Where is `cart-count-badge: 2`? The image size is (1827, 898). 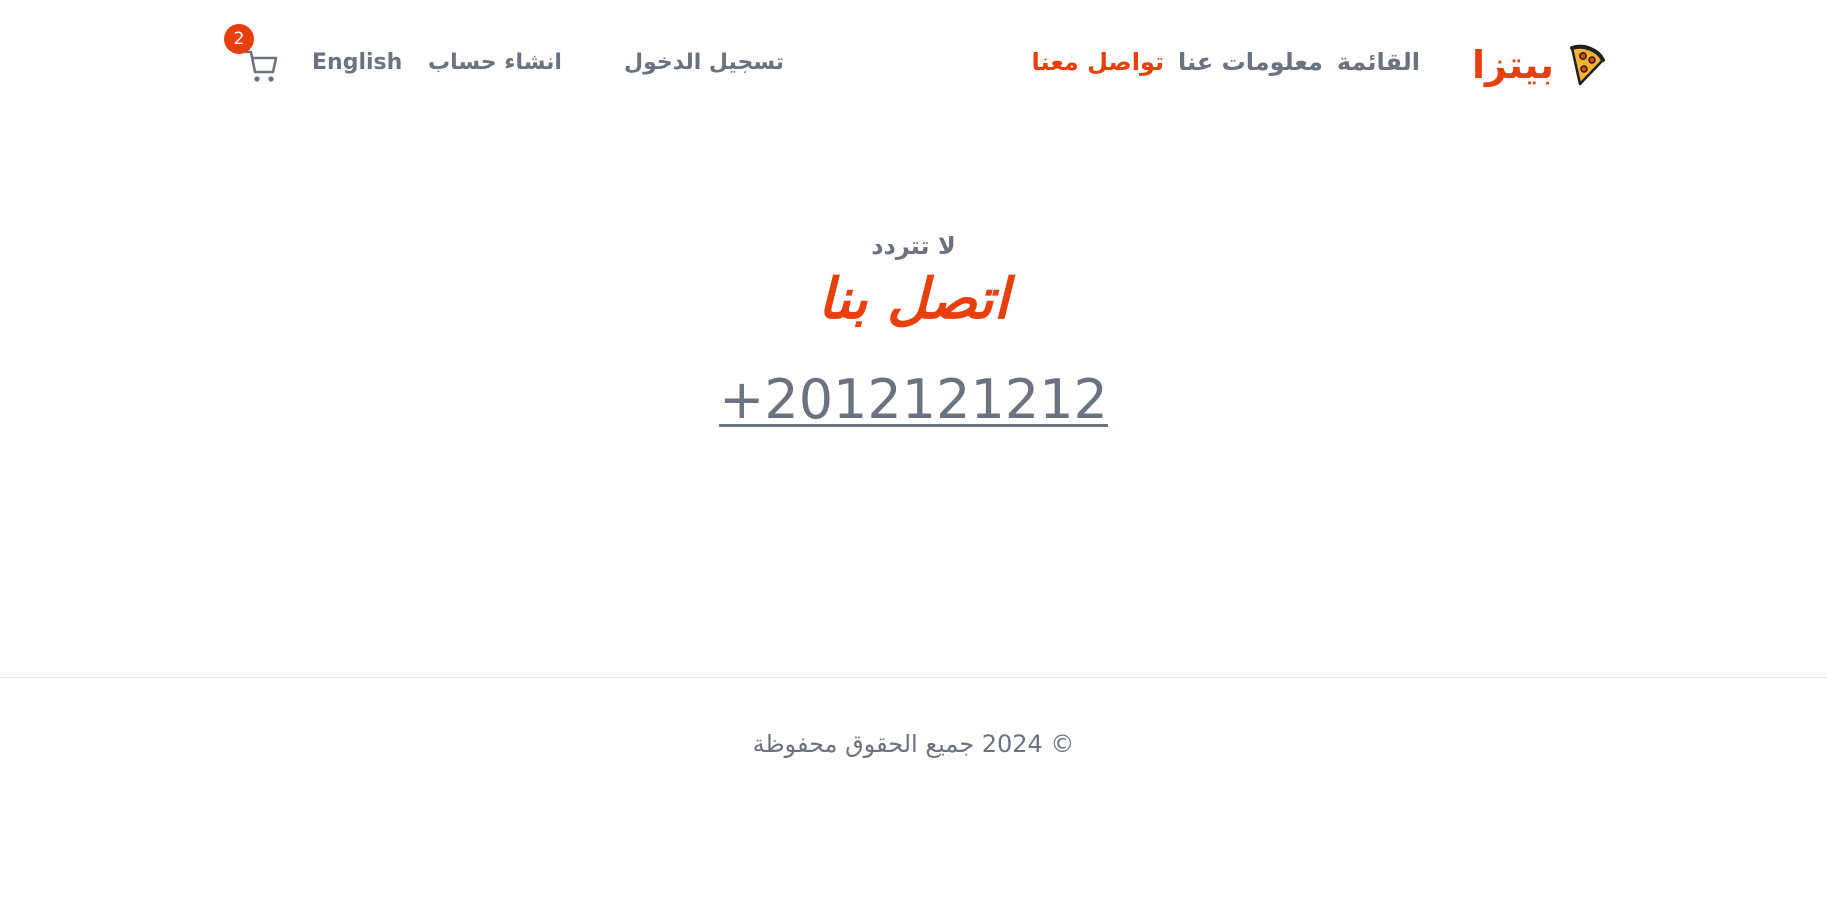
cart-count-badge: 2 is located at coordinates (239, 39).